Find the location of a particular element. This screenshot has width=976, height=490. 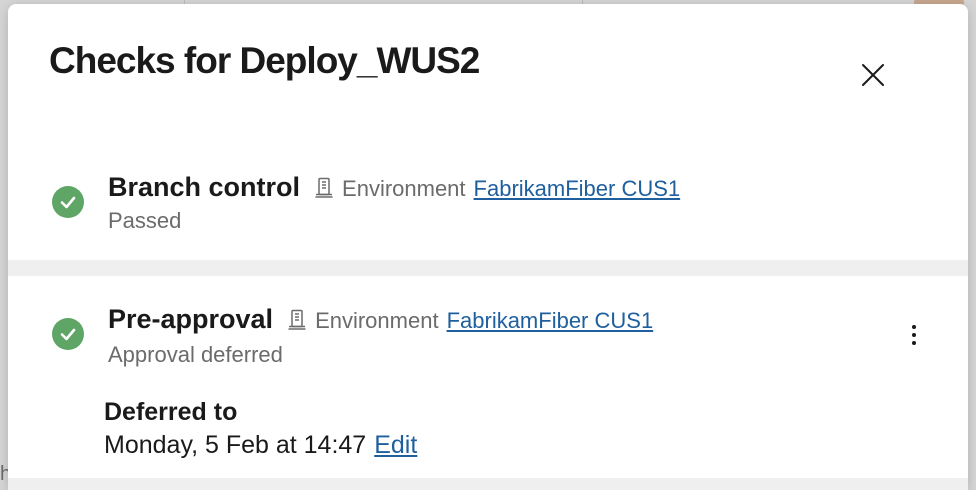

check-name: Branch control is located at coordinates (204, 187).